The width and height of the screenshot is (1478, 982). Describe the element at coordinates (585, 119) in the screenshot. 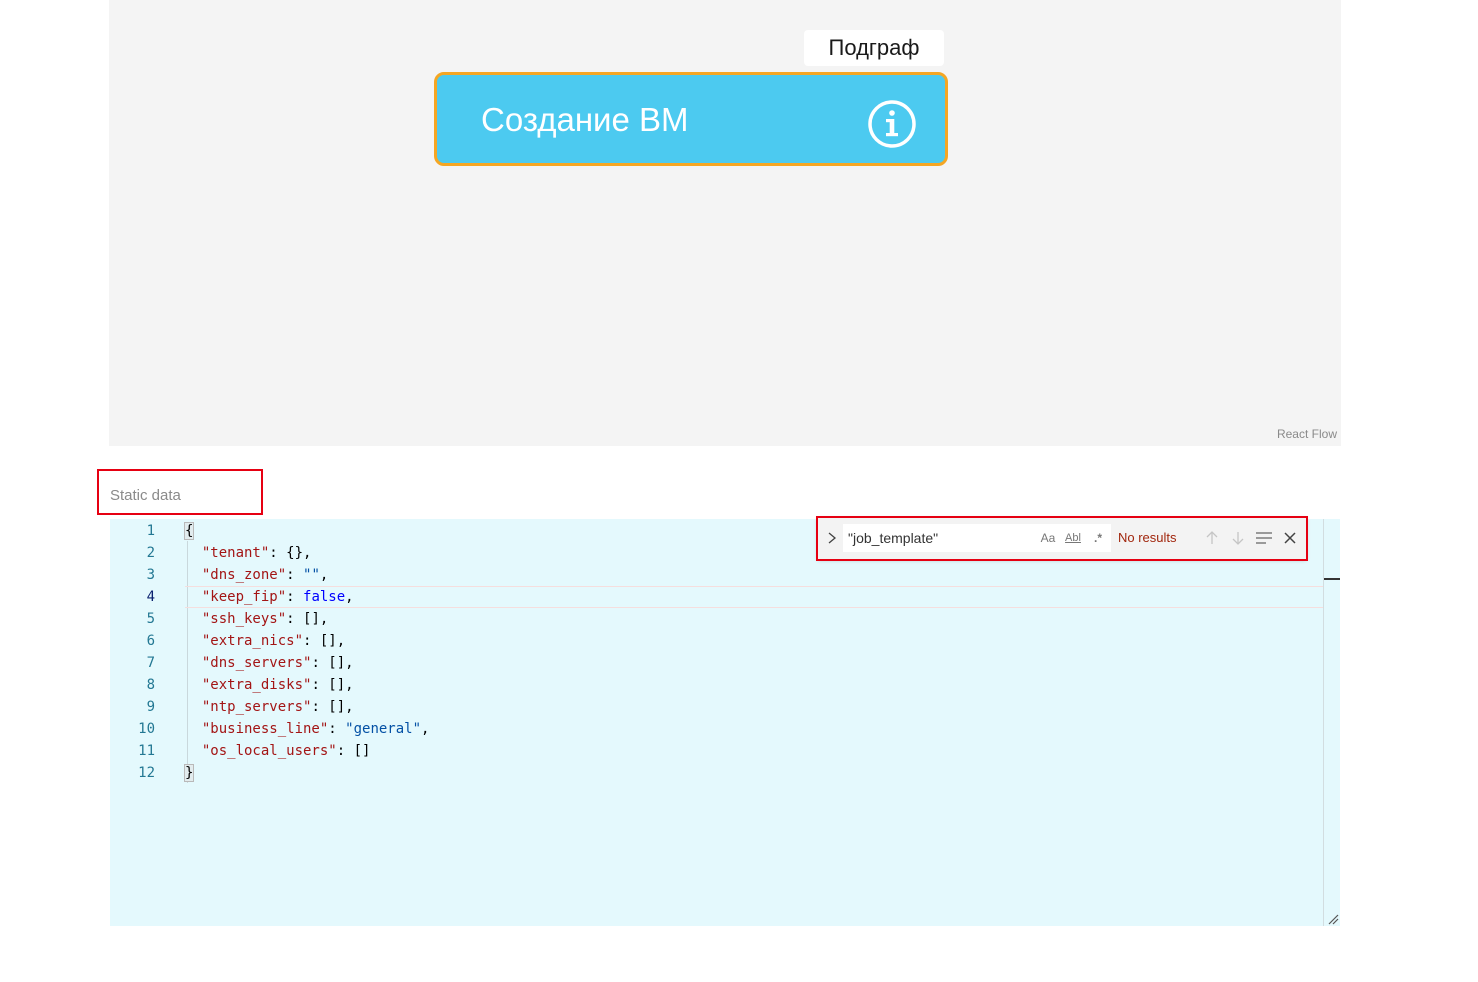

I see `node-title: Создание ВМ` at that location.